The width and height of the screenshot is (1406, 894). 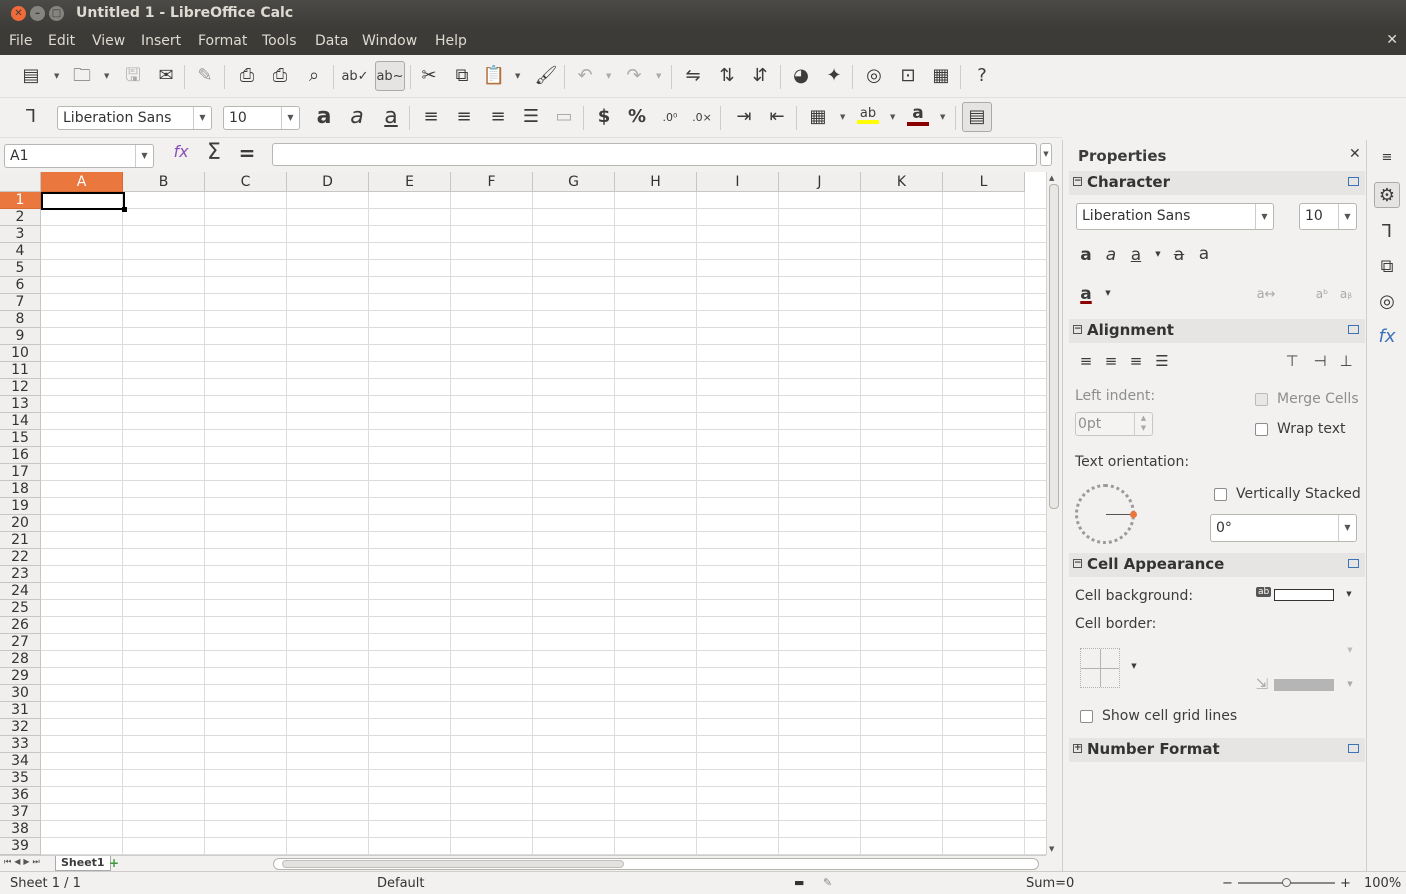 What do you see at coordinates (494, 76) in the screenshot?
I see `paste-icon: 📋` at bounding box center [494, 76].